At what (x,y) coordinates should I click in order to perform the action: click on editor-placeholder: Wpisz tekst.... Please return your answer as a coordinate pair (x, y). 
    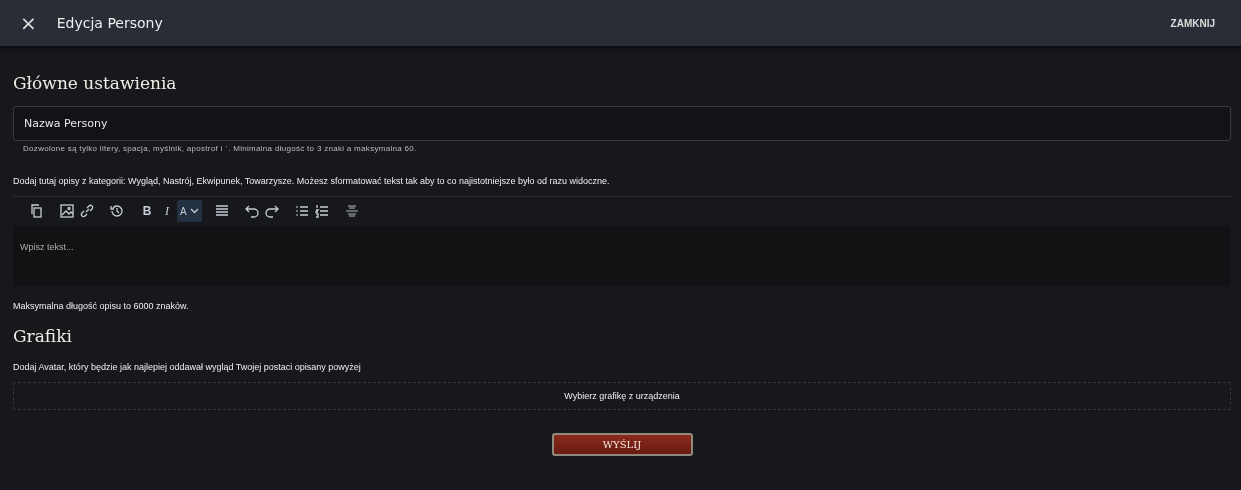
    Looking at the image, I should click on (47, 247).